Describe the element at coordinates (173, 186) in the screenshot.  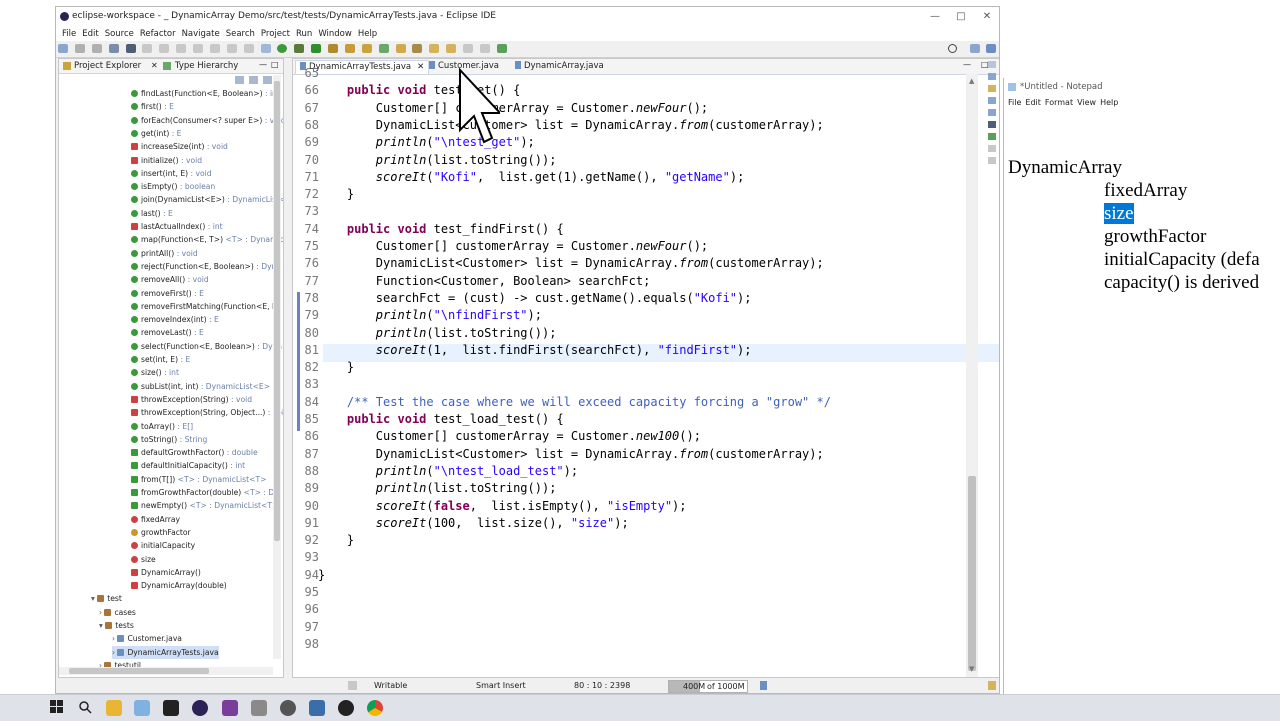
I see `tree-item: isEmpty() : boolean` at that location.